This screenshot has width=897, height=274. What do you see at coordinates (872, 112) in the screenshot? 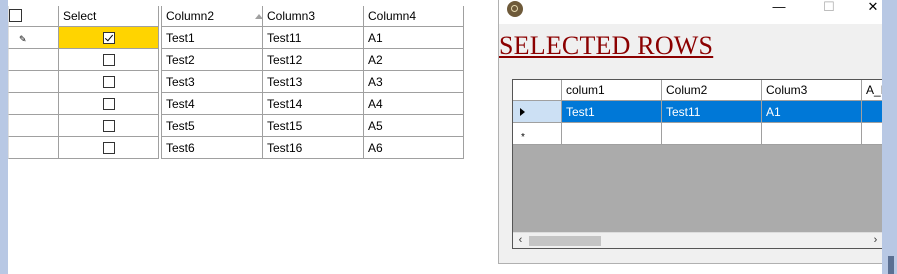
I see `cell-colum4` at bounding box center [872, 112].